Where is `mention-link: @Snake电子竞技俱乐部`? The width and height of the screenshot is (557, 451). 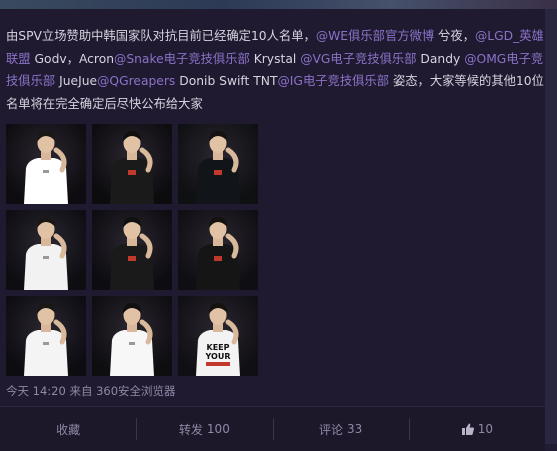 mention-link: @Snake电子竞技俱乐部 is located at coordinates (182, 59).